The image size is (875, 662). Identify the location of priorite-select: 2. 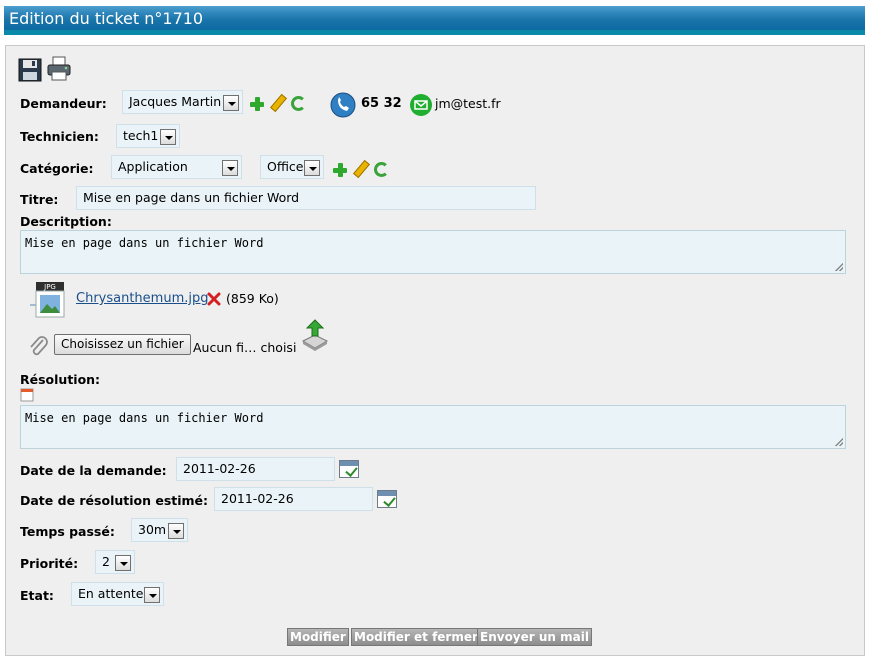
(115, 562).